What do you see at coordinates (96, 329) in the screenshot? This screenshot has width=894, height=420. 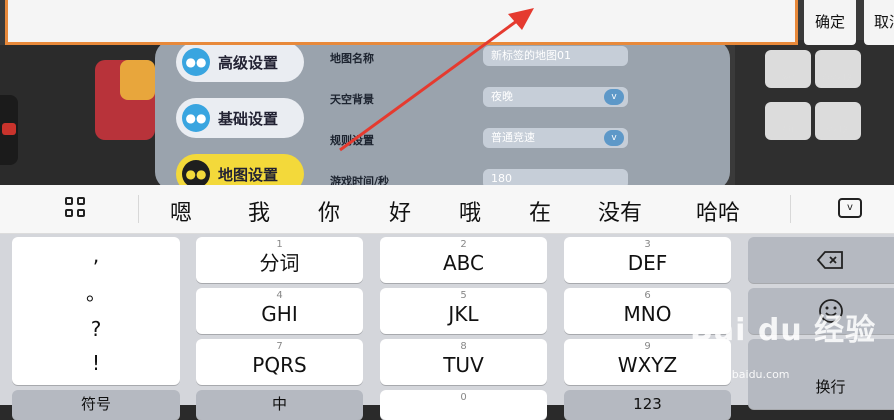 I see `punct-question: ?` at bounding box center [96, 329].